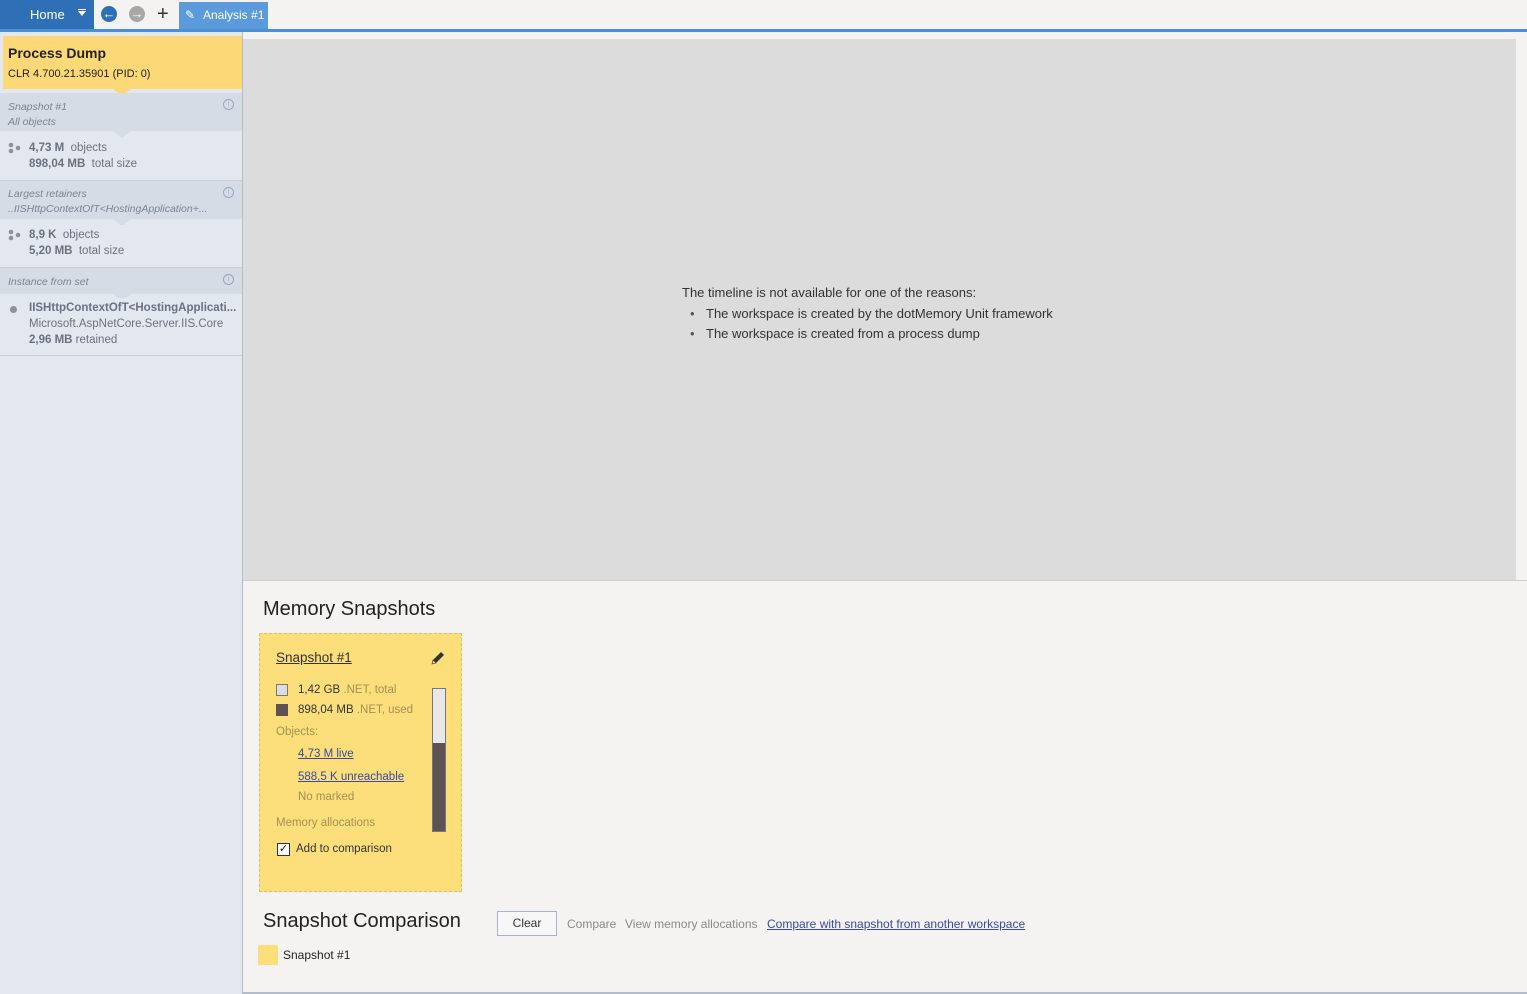  Describe the element at coordinates (13, 309) in the screenshot. I see `instance-icon` at that location.